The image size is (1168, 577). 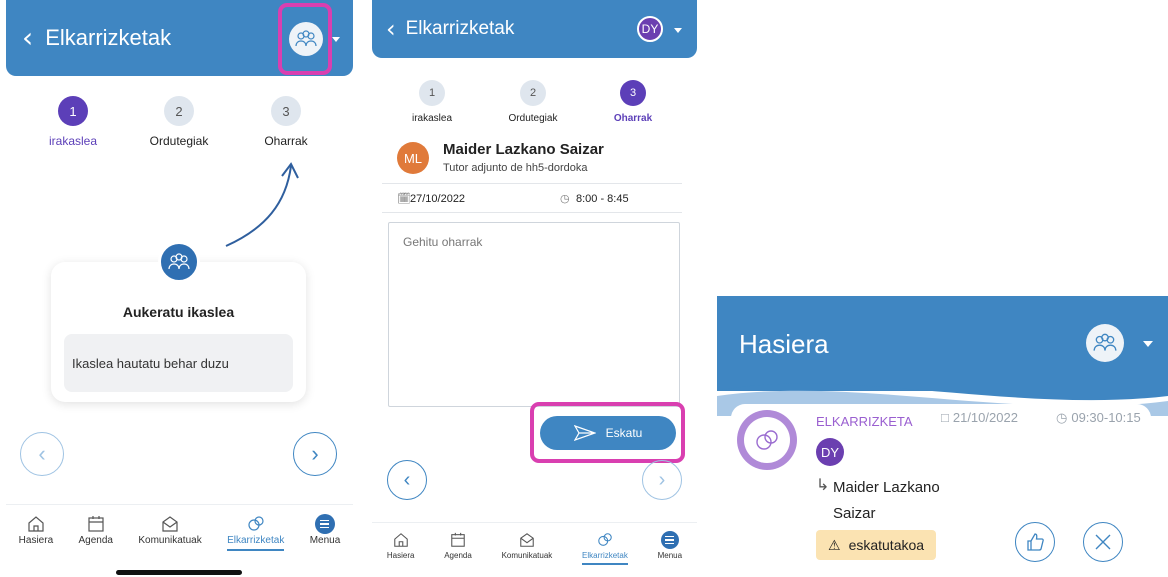 What do you see at coordinates (854, 513) in the screenshot?
I see `teacher-name-line2: Saizar` at bounding box center [854, 513].